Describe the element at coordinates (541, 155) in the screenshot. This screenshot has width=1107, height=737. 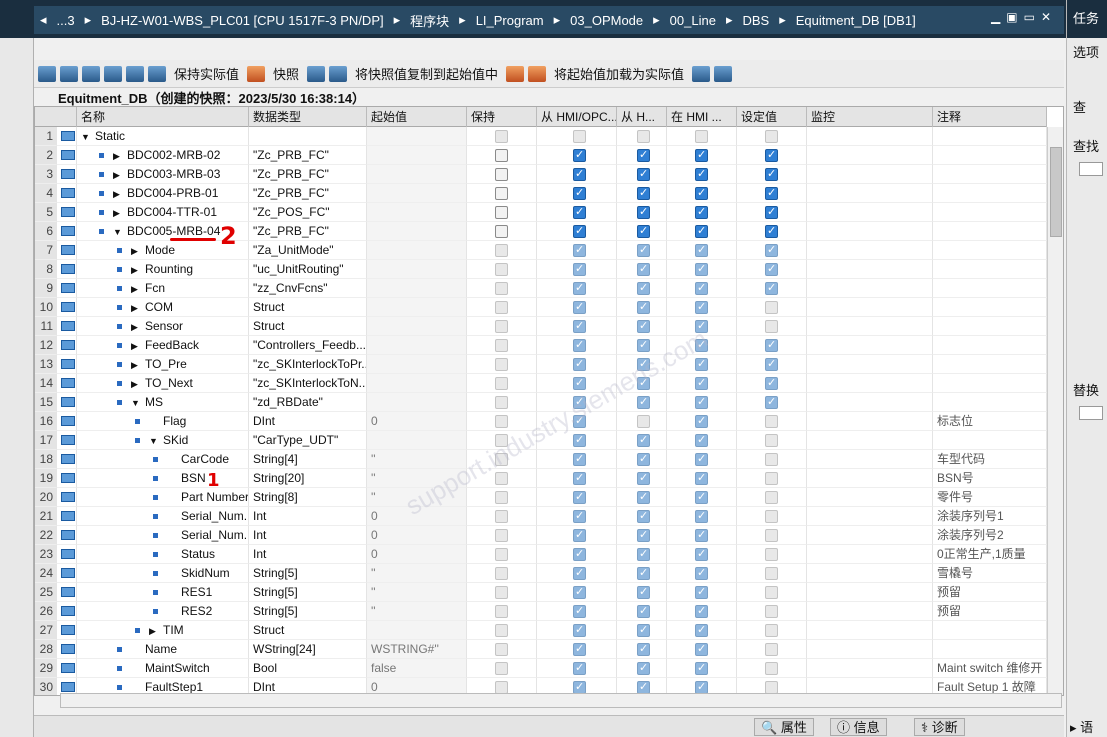
I see `table-row: 2 ▶ BDC002-MRB-02 "Zc_PRB_FC"` at that location.